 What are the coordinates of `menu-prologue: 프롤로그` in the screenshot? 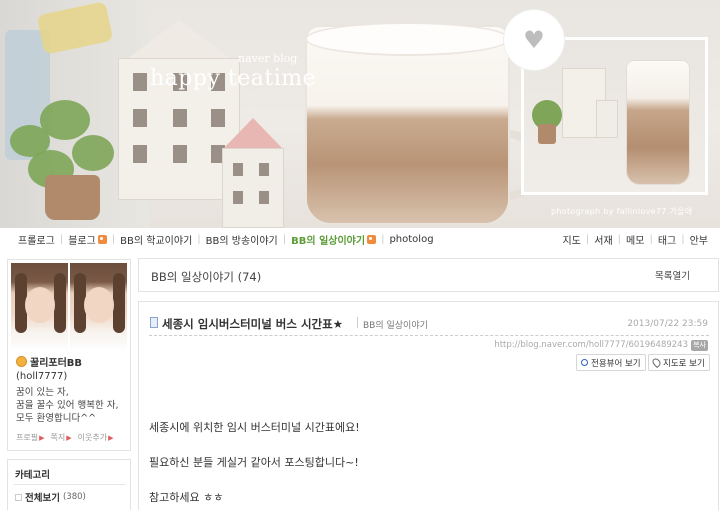 It's located at (36, 239).